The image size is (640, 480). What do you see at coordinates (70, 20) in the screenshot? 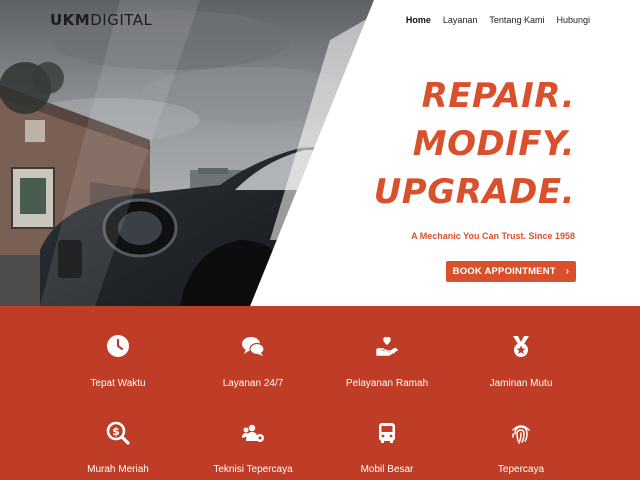
I see `logo-bold-text: UKM` at bounding box center [70, 20].